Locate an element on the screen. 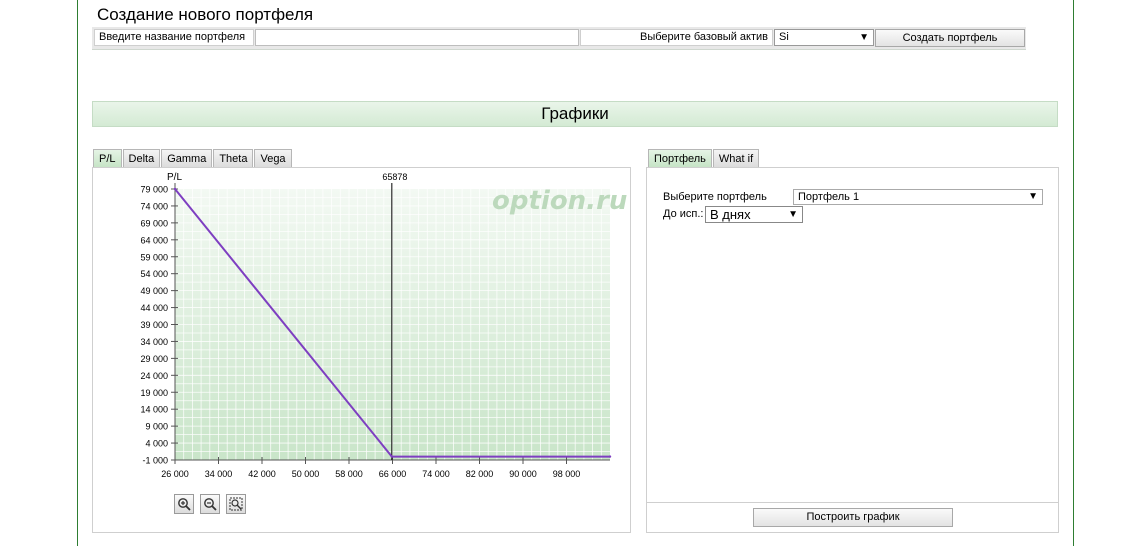 This screenshot has height=546, width=1133. y-tick-label: 14 000 is located at coordinates (154, 410).